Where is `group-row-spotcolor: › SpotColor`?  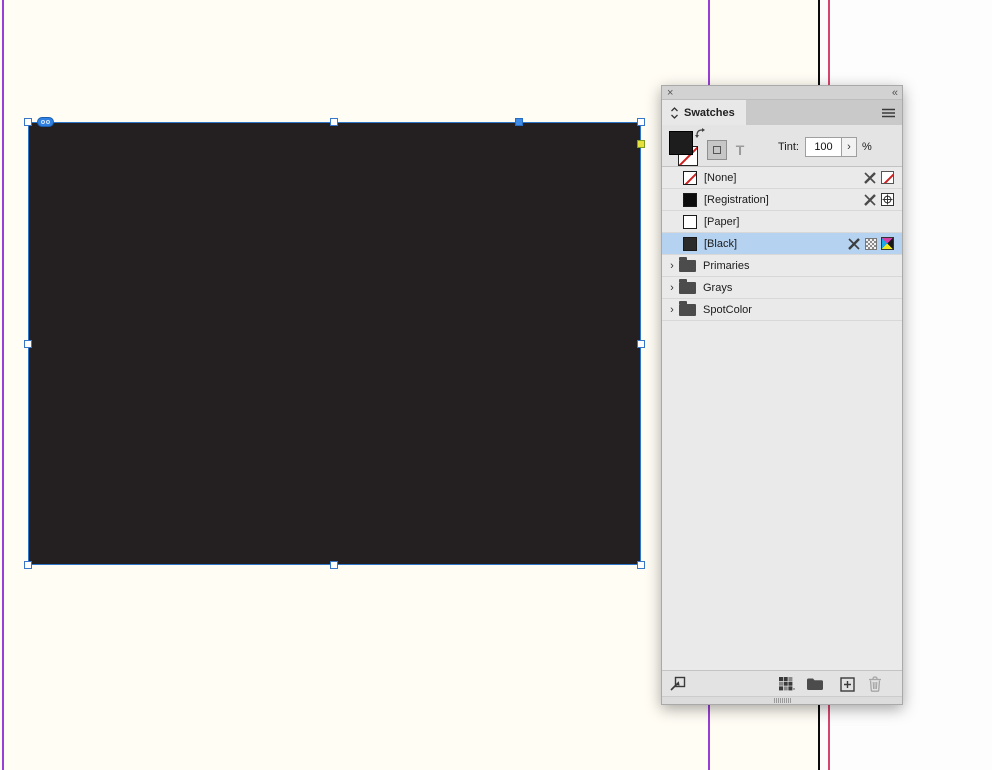
group-row-spotcolor: › SpotColor is located at coordinates (782, 310).